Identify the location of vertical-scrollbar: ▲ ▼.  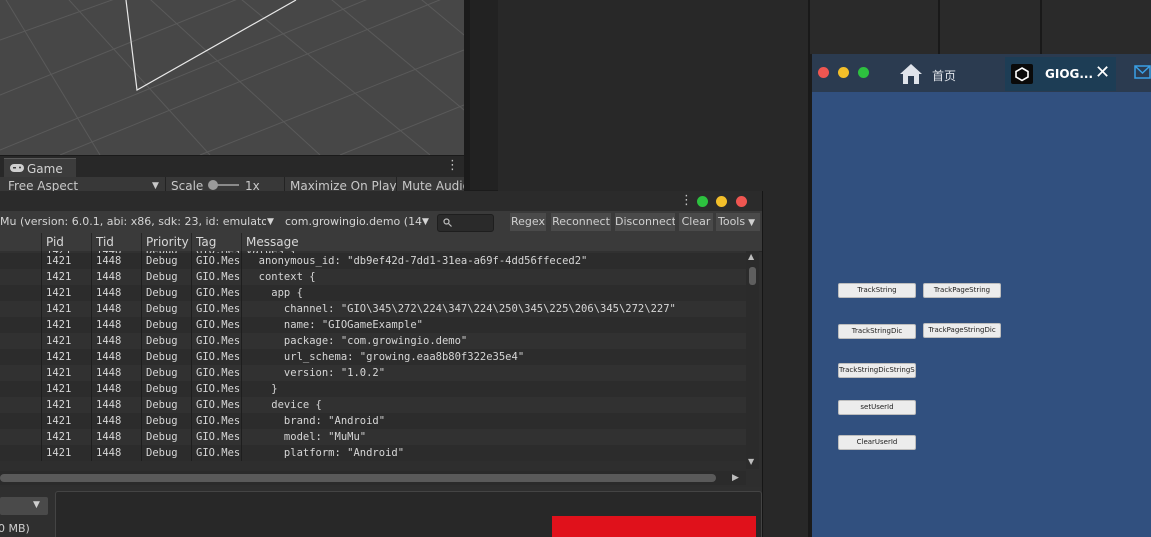
(752, 360).